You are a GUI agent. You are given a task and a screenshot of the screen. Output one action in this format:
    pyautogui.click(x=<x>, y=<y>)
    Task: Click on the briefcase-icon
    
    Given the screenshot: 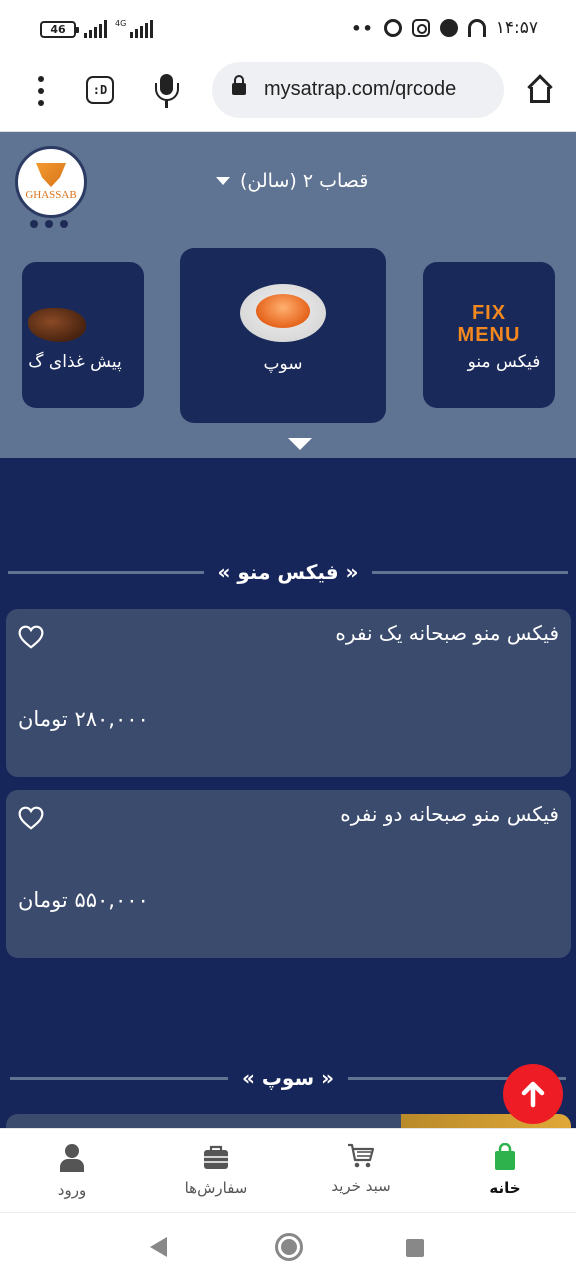 What is the action you would take?
    pyautogui.click(x=216, y=1157)
    